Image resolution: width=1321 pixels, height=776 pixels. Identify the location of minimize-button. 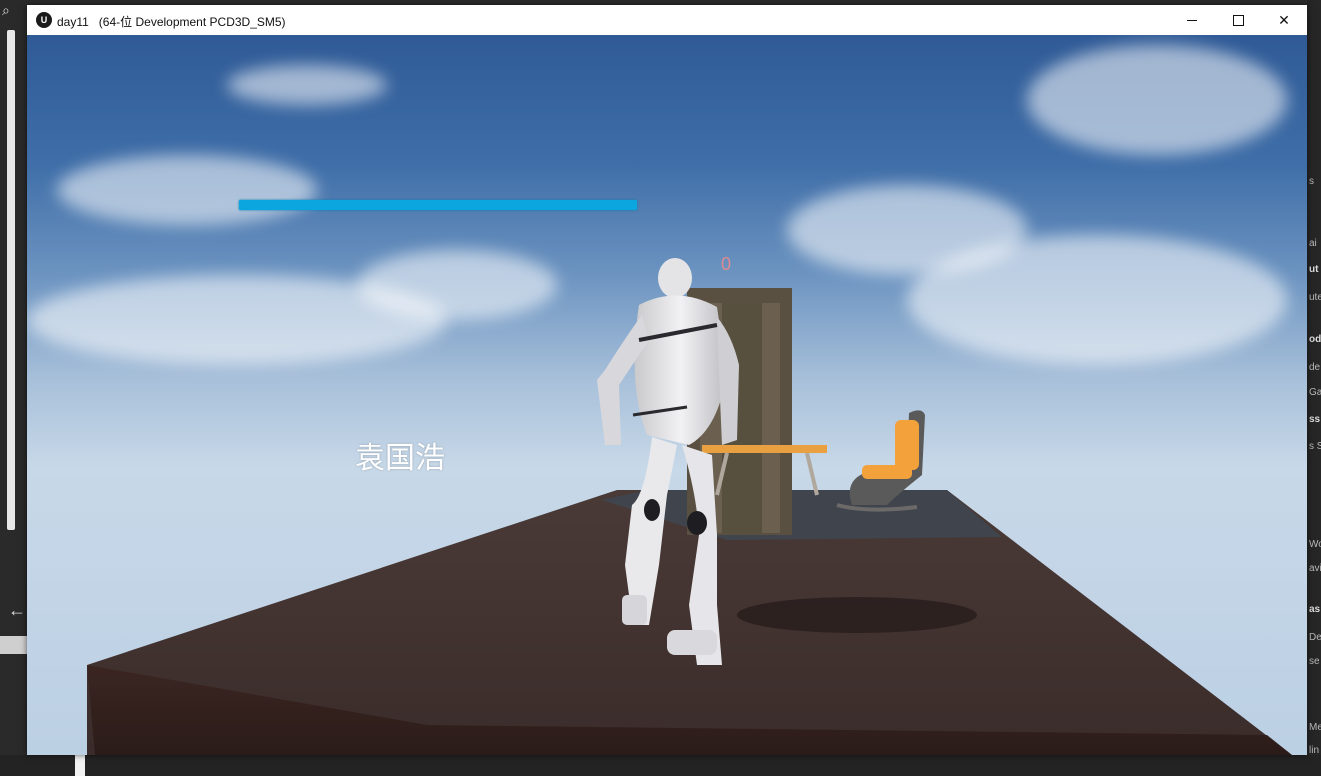
(1192, 20).